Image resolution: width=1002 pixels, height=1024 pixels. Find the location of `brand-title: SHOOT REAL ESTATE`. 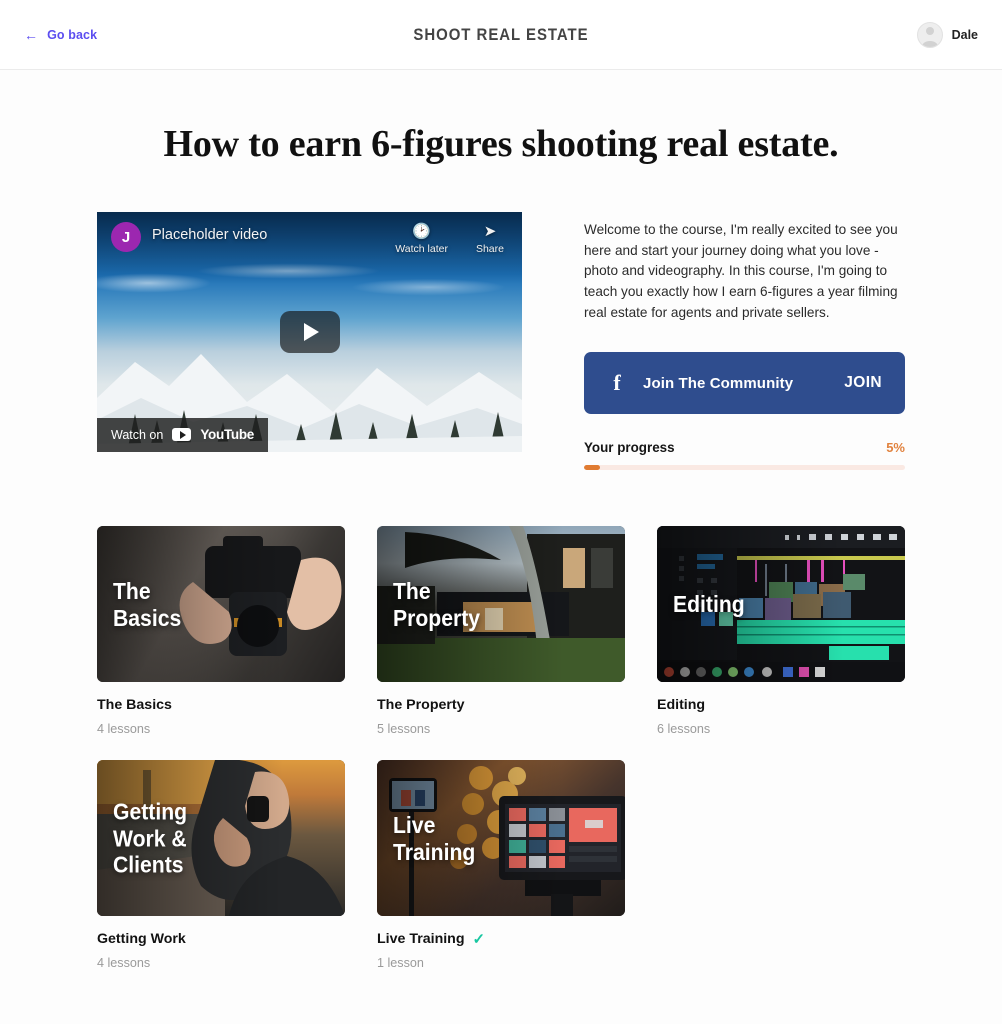

brand-title: SHOOT REAL ESTATE is located at coordinates (501, 34).